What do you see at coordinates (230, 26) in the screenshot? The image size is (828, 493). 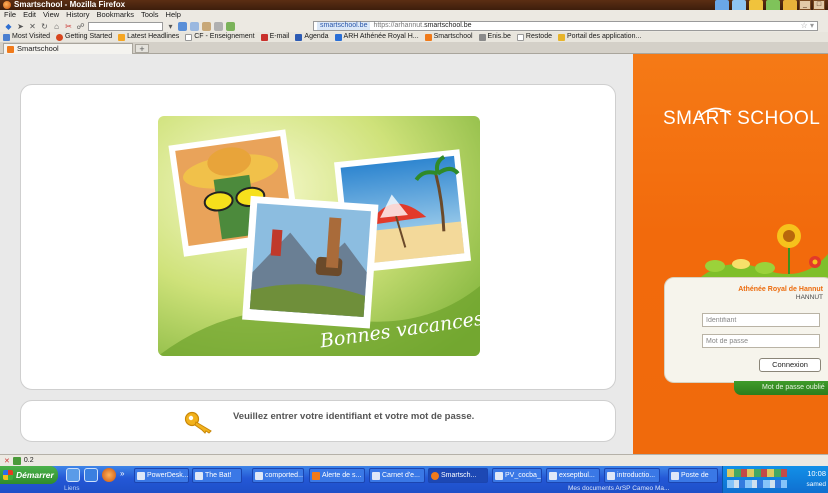 I see `toolbar-icon-e` at bounding box center [230, 26].